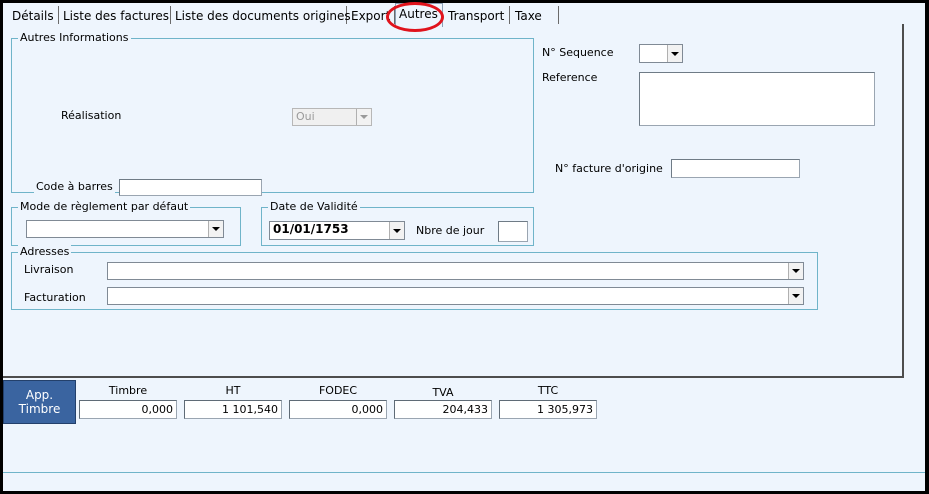 Image resolution: width=929 pixels, height=494 pixels. I want to click on tva-value: 204,433, so click(443, 409).